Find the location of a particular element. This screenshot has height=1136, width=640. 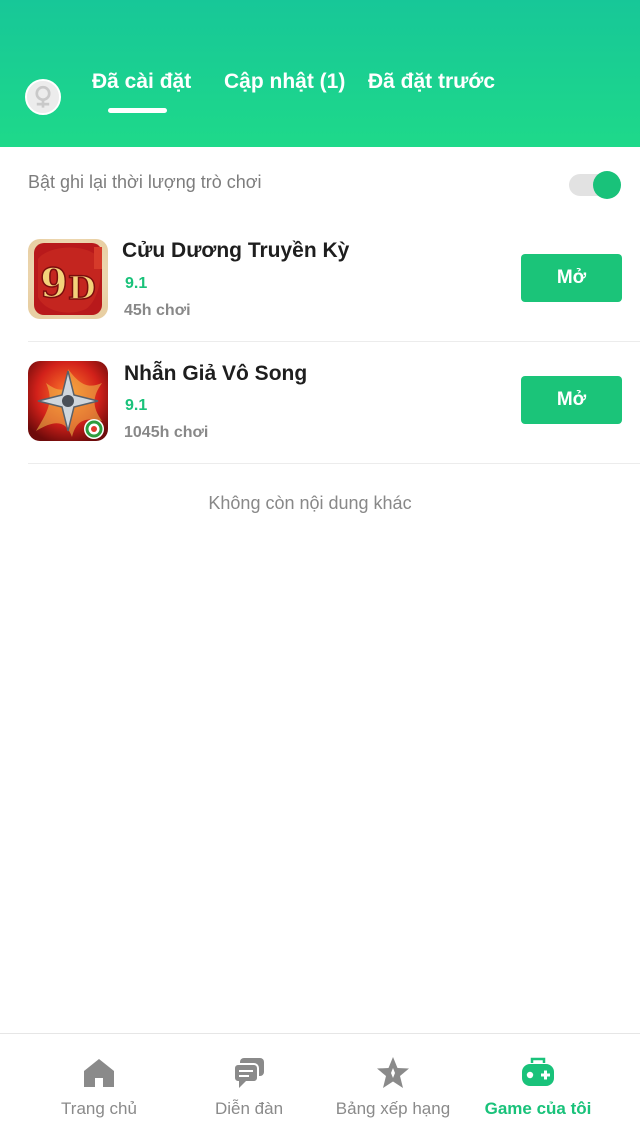

game-9d-icon: 9 D is located at coordinates (68, 279).